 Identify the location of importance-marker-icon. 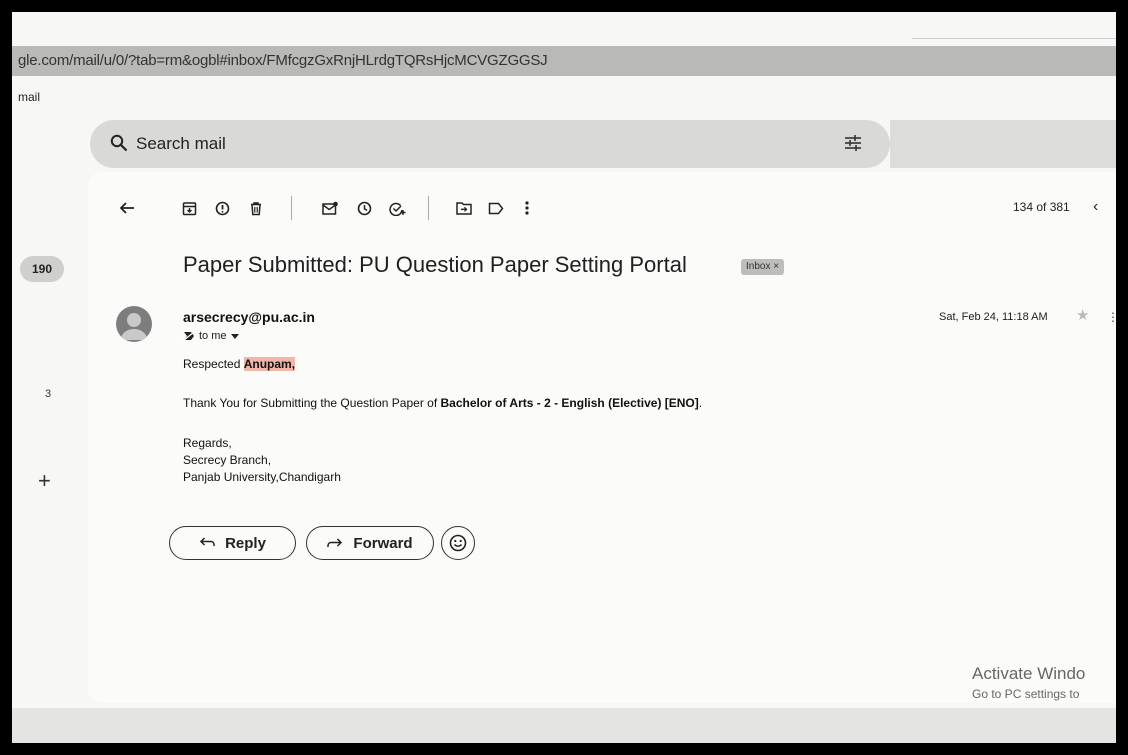
(189, 336).